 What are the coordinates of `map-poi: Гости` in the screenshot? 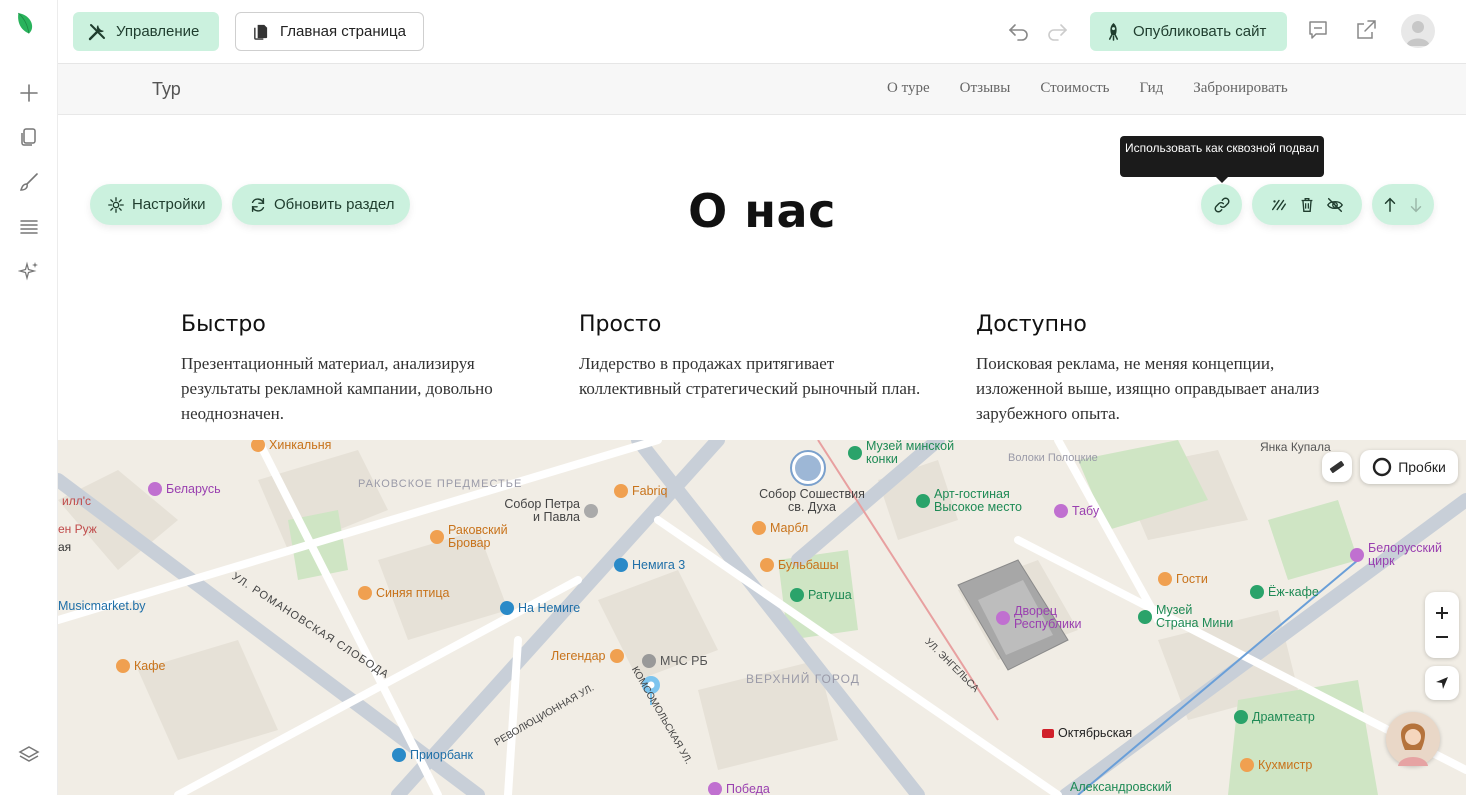 It's located at (1183, 579).